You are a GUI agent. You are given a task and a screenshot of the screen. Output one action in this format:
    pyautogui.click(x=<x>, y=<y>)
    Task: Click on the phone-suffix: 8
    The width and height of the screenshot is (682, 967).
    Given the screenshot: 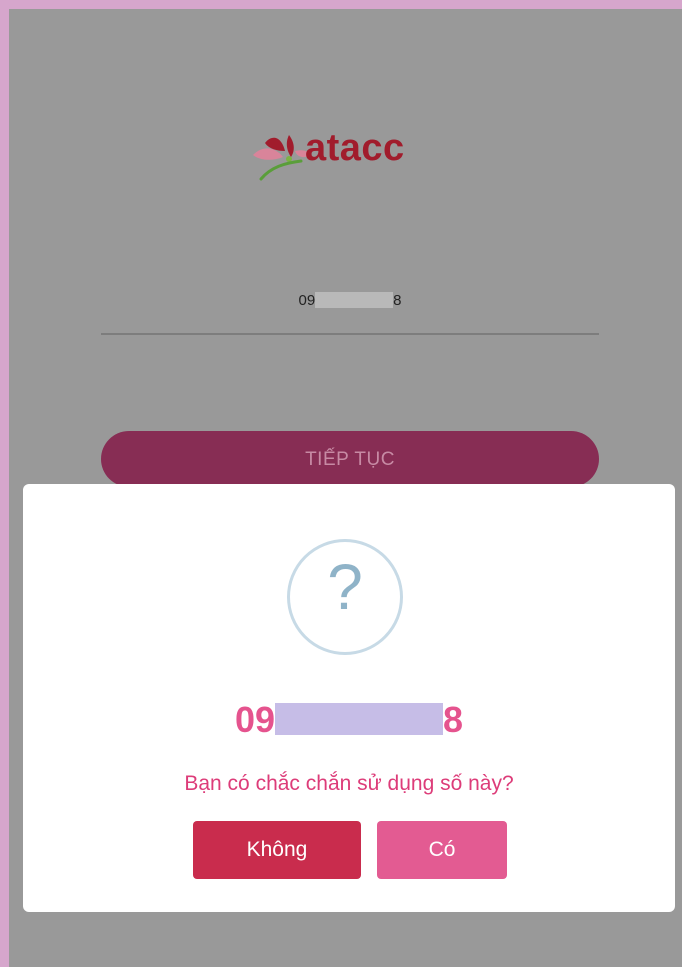 What is the action you would take?
    pyautogui.click(x=397, y=300)
    